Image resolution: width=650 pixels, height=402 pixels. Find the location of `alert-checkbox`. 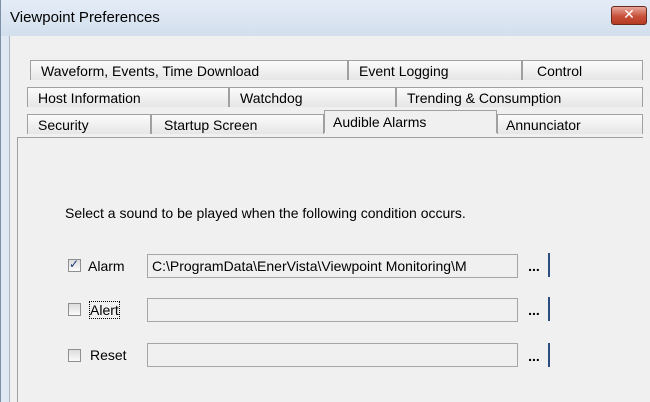

alert-checkbox is located at coordinates (74, 309).